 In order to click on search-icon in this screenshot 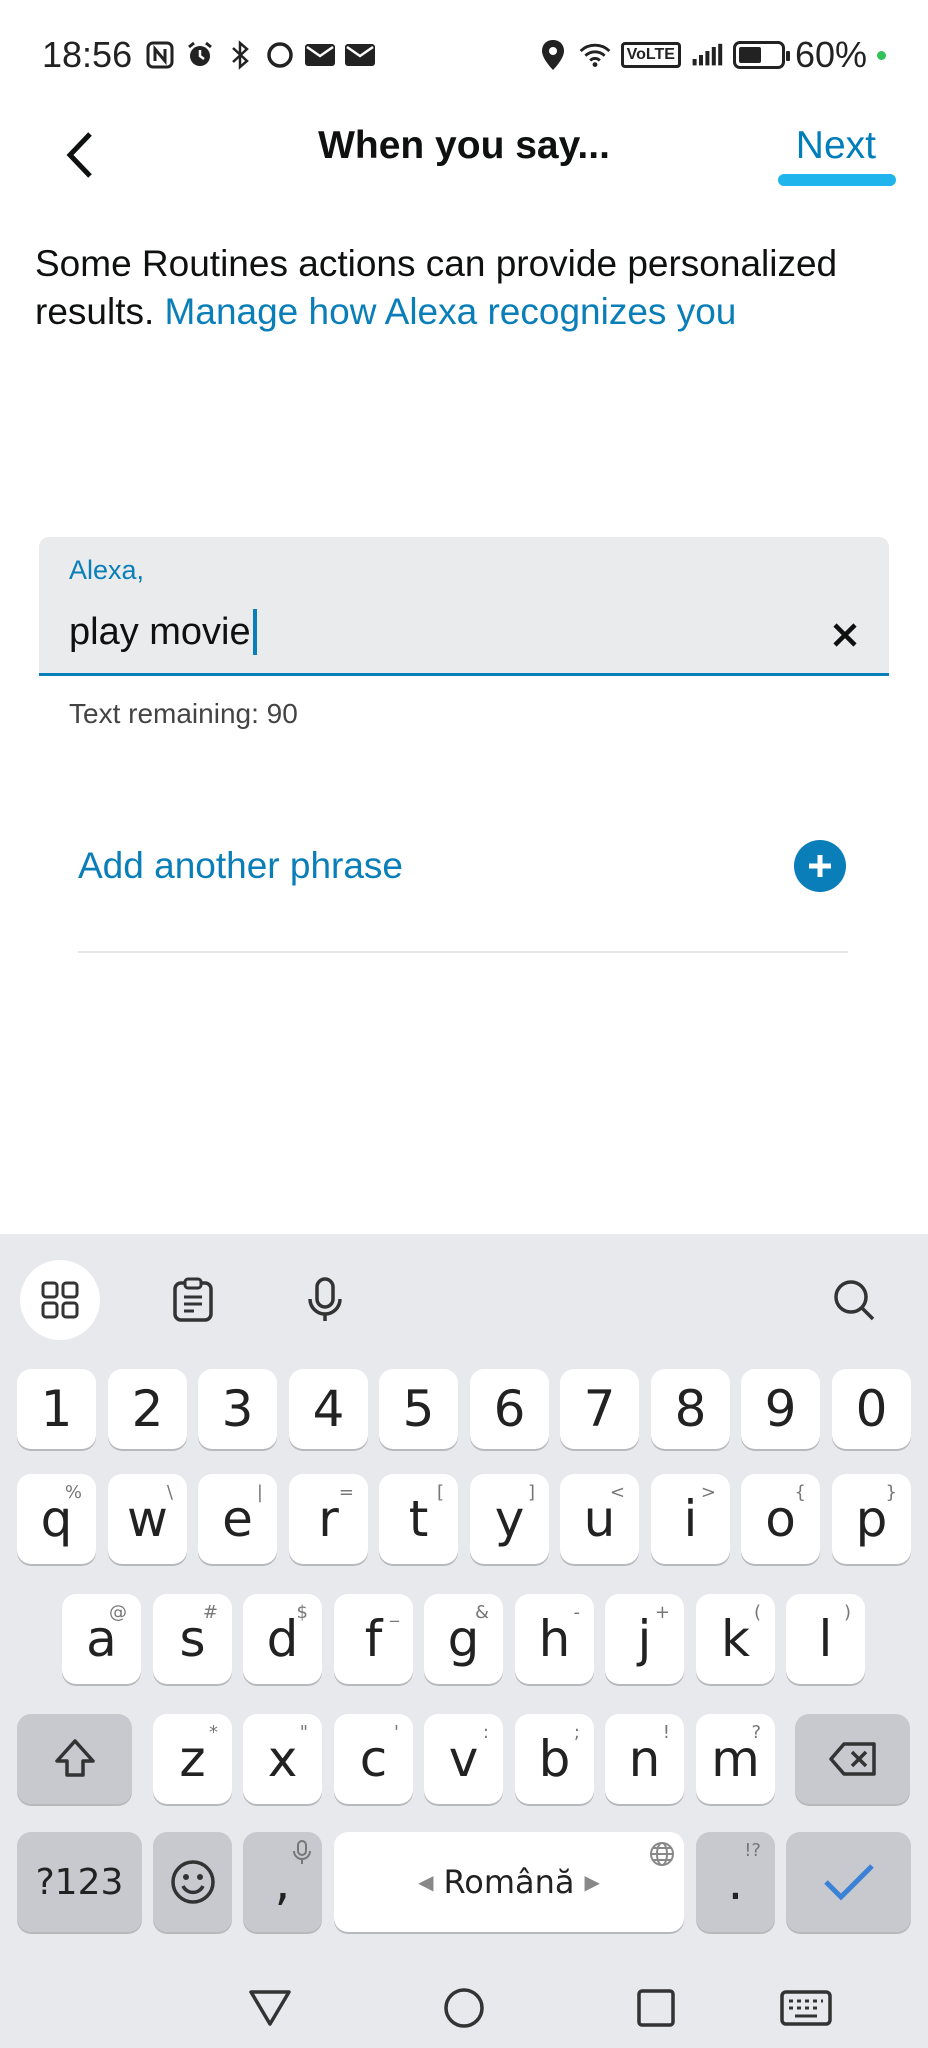, I will do `click(854, 1300)`.